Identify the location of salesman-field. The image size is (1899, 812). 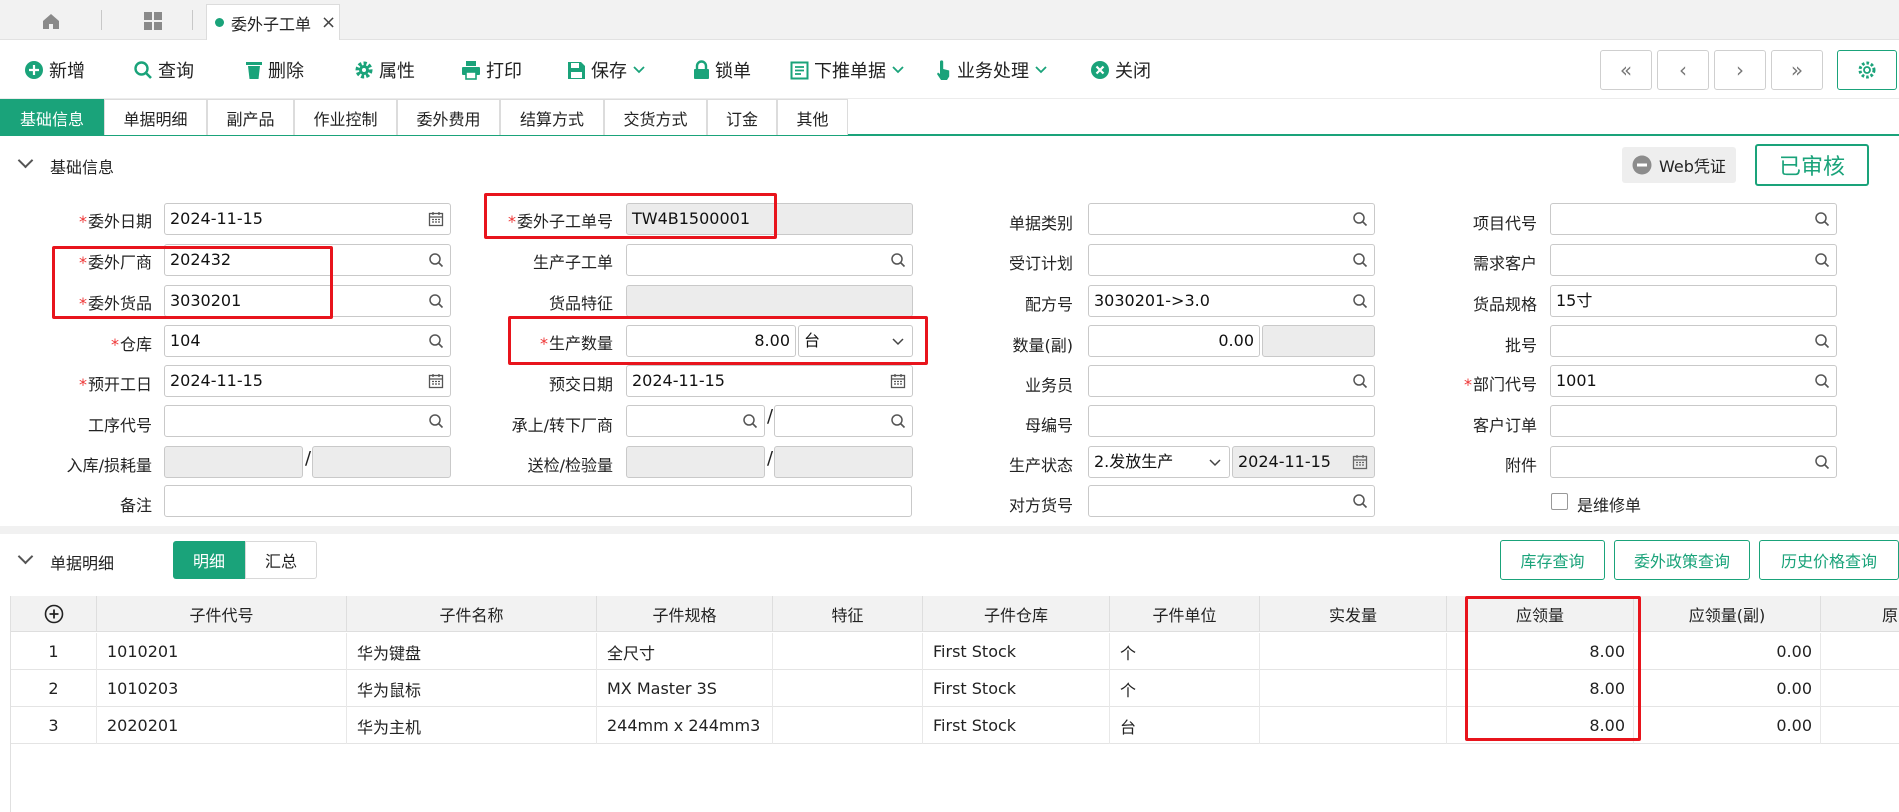
(1231, 381).